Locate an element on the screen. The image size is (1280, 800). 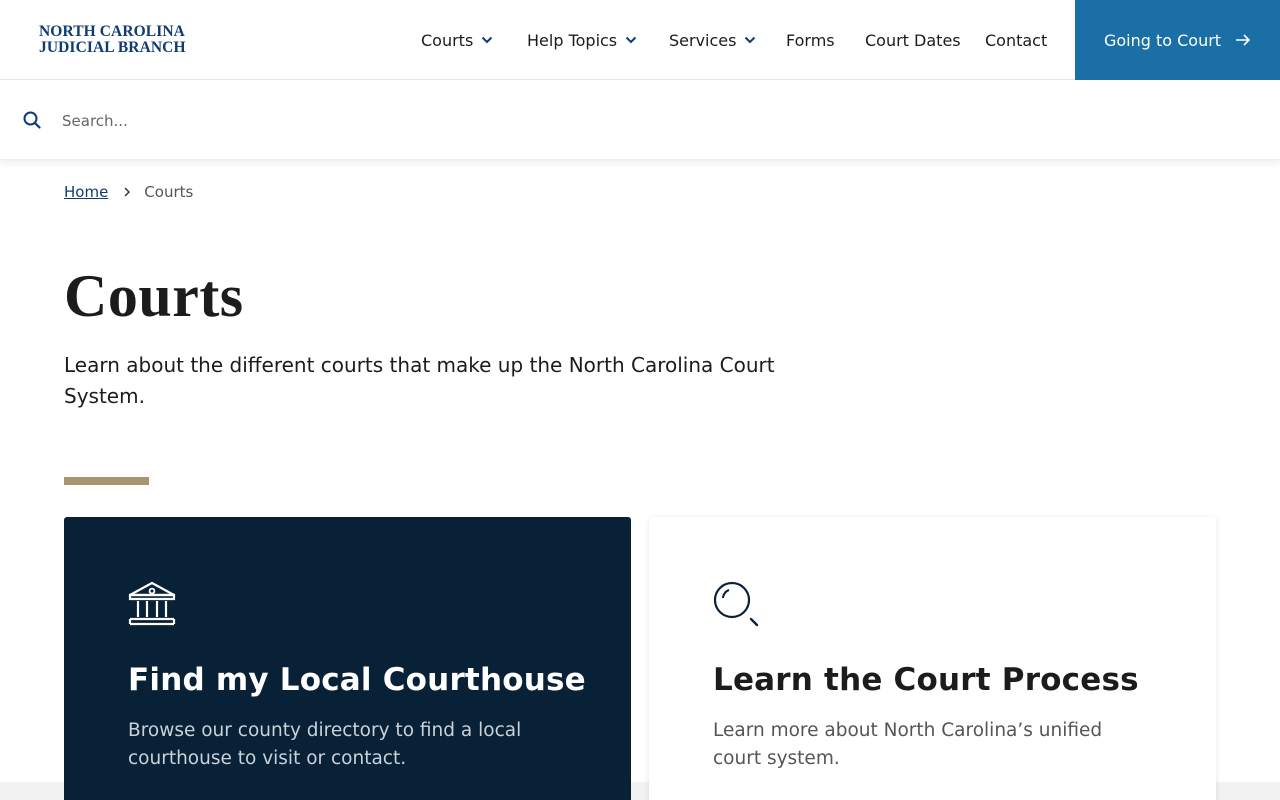
site-logo: NORTH CAROLINA JUDICIAL BRANCH is located at coordinates (112, 40).